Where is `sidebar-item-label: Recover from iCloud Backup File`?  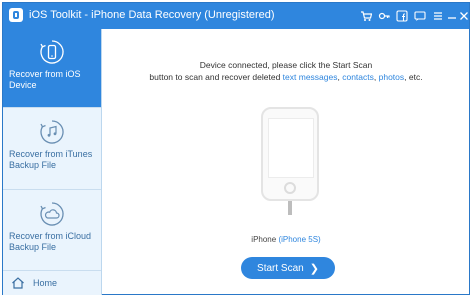
sidebar-item-label: Recover from iCloud Backup File is located at coordinates (50, 241).